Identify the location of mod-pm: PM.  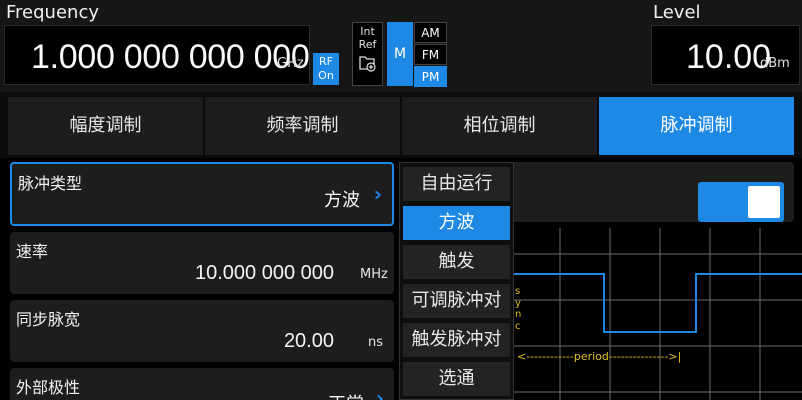
(430, 76).